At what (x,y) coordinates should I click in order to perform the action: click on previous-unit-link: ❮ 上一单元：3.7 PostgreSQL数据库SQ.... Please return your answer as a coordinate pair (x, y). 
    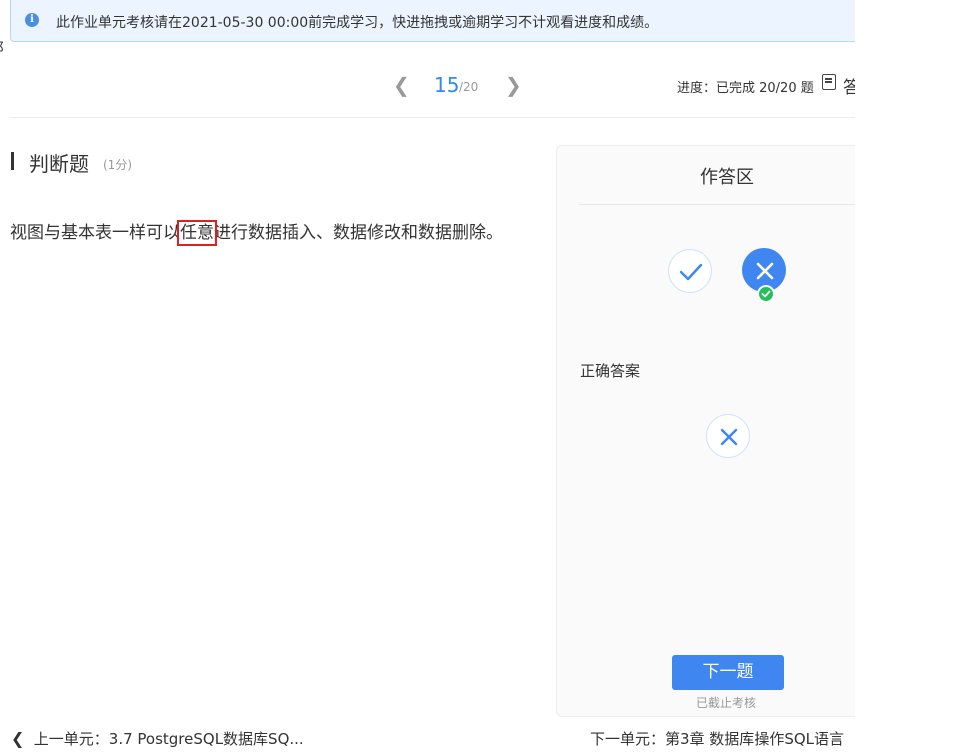
    Looking at the image, I should click on (157, 738).